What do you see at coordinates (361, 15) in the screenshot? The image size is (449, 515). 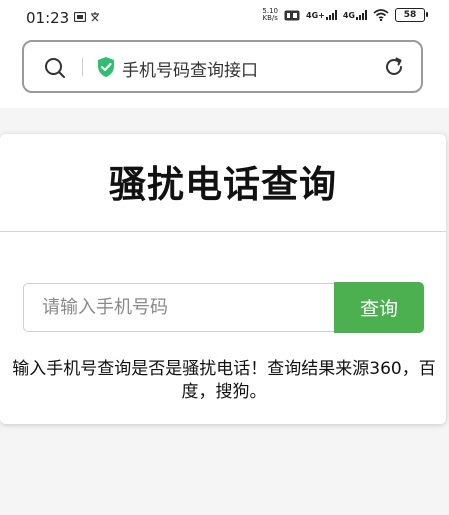 I see `signal-bars-2-icon` at bounding box center [361, 15].